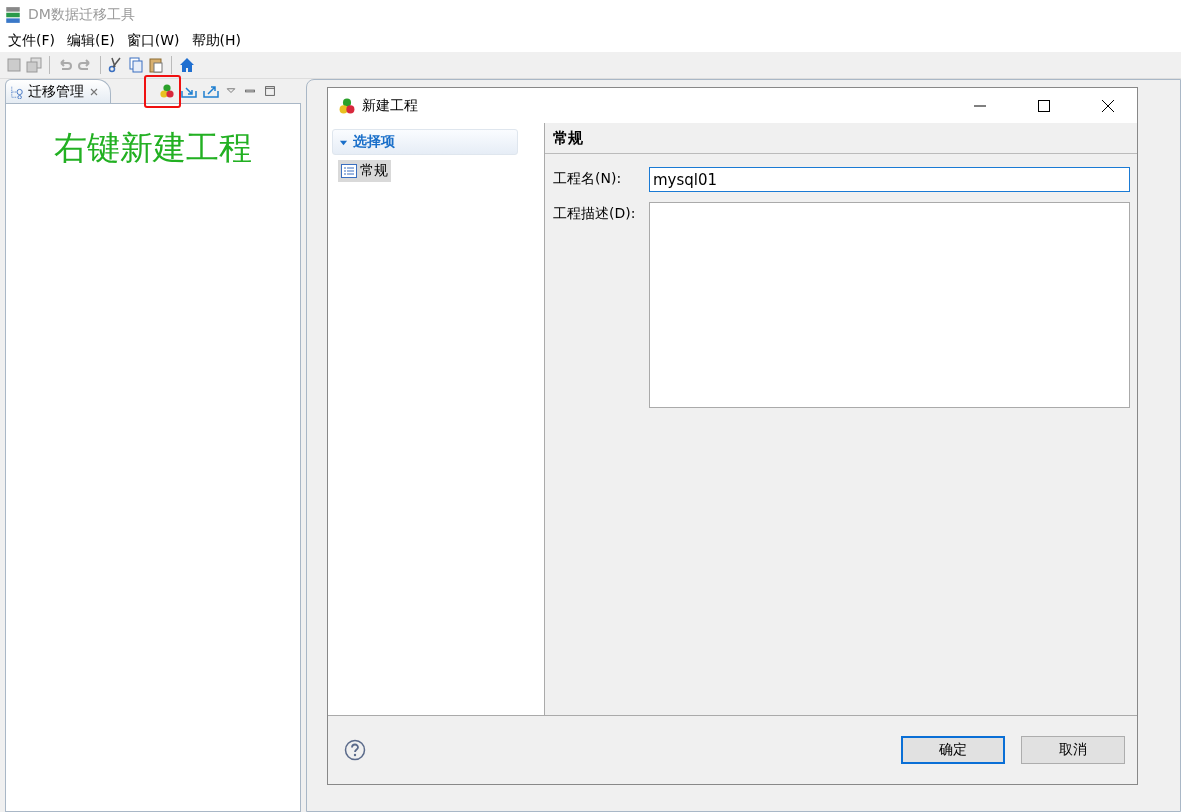 The height and width of the screenshot is (812, 1181). Describe the element at coordinates (31, 41) in the screenshot. I see `menu-item: 文件(F)` at that location.